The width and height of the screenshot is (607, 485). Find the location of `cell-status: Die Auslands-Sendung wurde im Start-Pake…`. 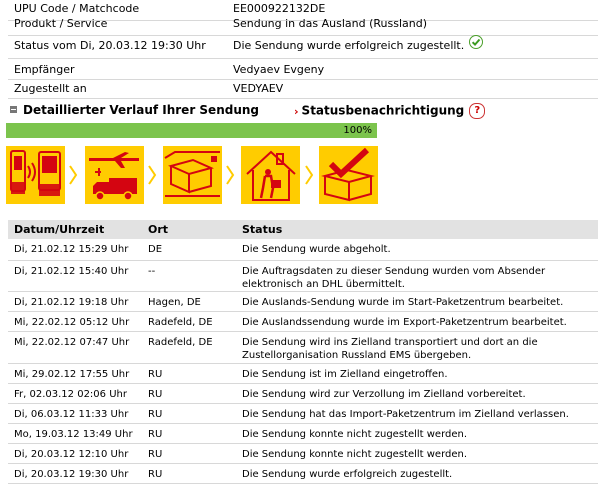

cell-status: Die Auslands-Sendung wurde im Start-Pake… is located at coordinates (403, 302).